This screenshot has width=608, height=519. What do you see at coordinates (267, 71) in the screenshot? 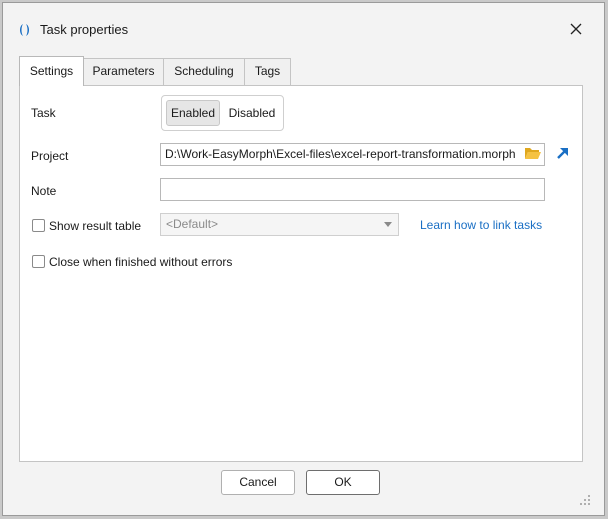
I see `tab-tags: Tags` at bounding box center [267, 71].